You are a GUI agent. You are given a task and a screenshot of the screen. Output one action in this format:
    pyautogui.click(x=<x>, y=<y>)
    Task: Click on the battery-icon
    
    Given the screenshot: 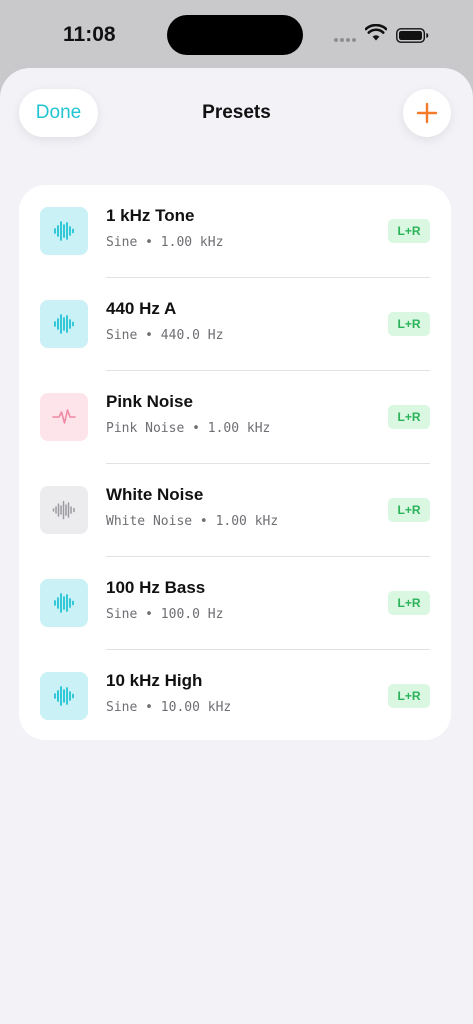 What is the action you would take?
    pyautogui.click(x=412, y=35)
    